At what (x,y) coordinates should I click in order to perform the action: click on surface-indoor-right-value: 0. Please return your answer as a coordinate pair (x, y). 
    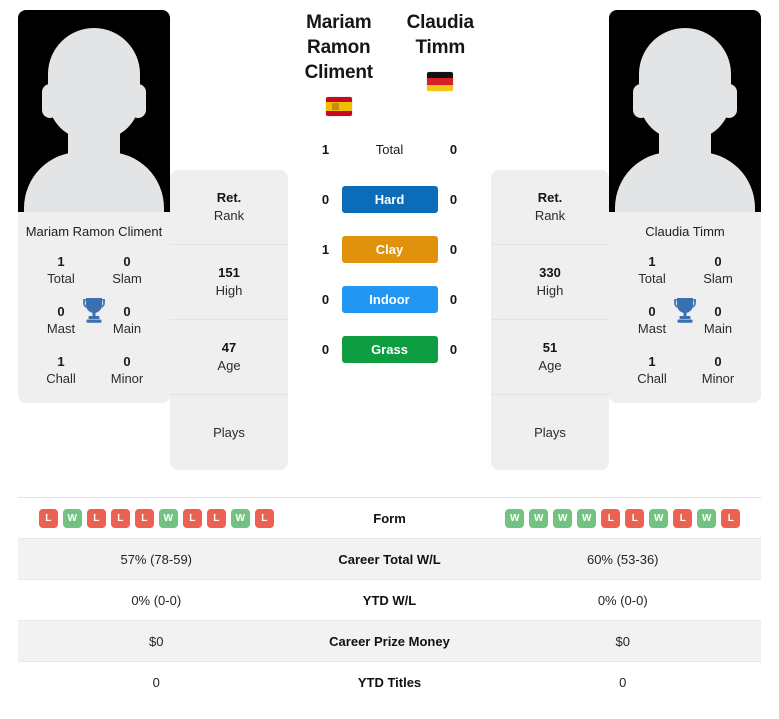
    Looking at the image, I should click on (453, 299).